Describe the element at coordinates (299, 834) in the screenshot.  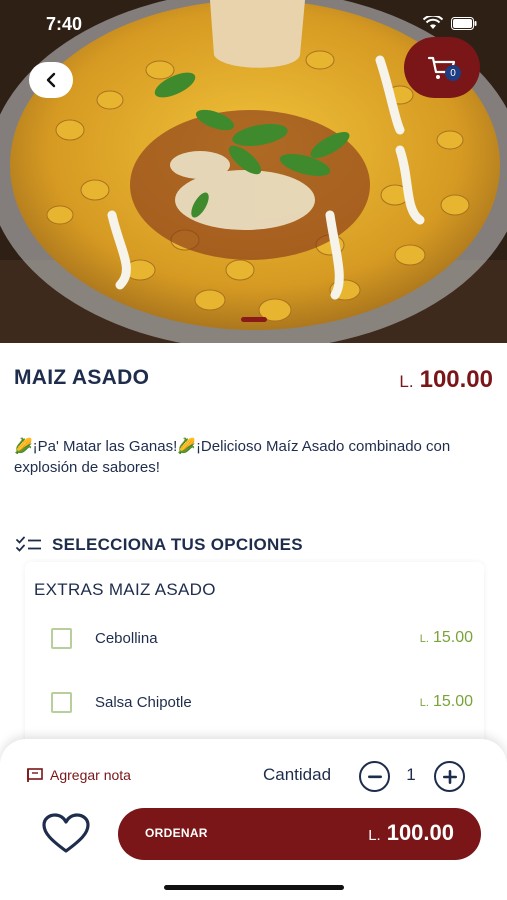
I see `order-button: ORDENAR L. 100.00` at that location.